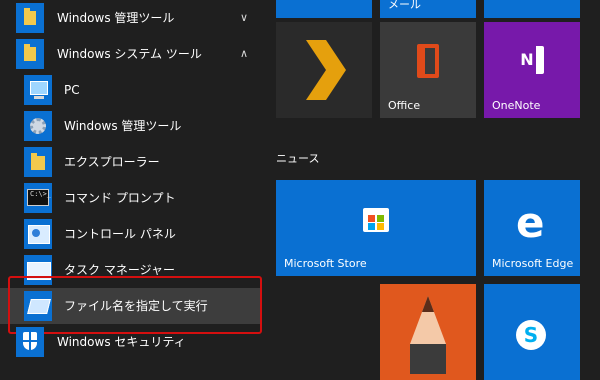 This screenshot has height=380, width=600. Describe the element at coordinates (530, 222) in the screenshot. I see `edge-icon: e` at that location.